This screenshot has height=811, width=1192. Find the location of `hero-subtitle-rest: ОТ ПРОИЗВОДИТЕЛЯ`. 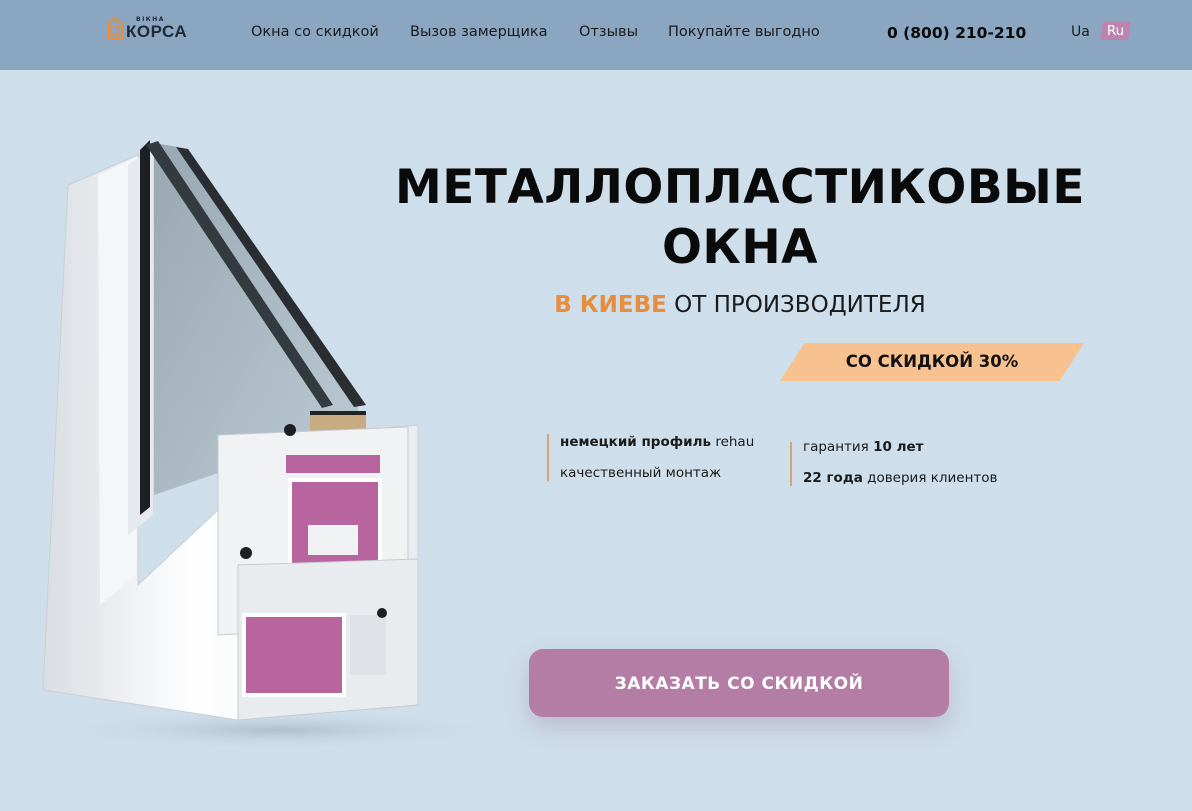

hero-subtitle-rest: ОТ ПРОИЗВОДИТЕЛЯ is located at coordinates (800, 305).